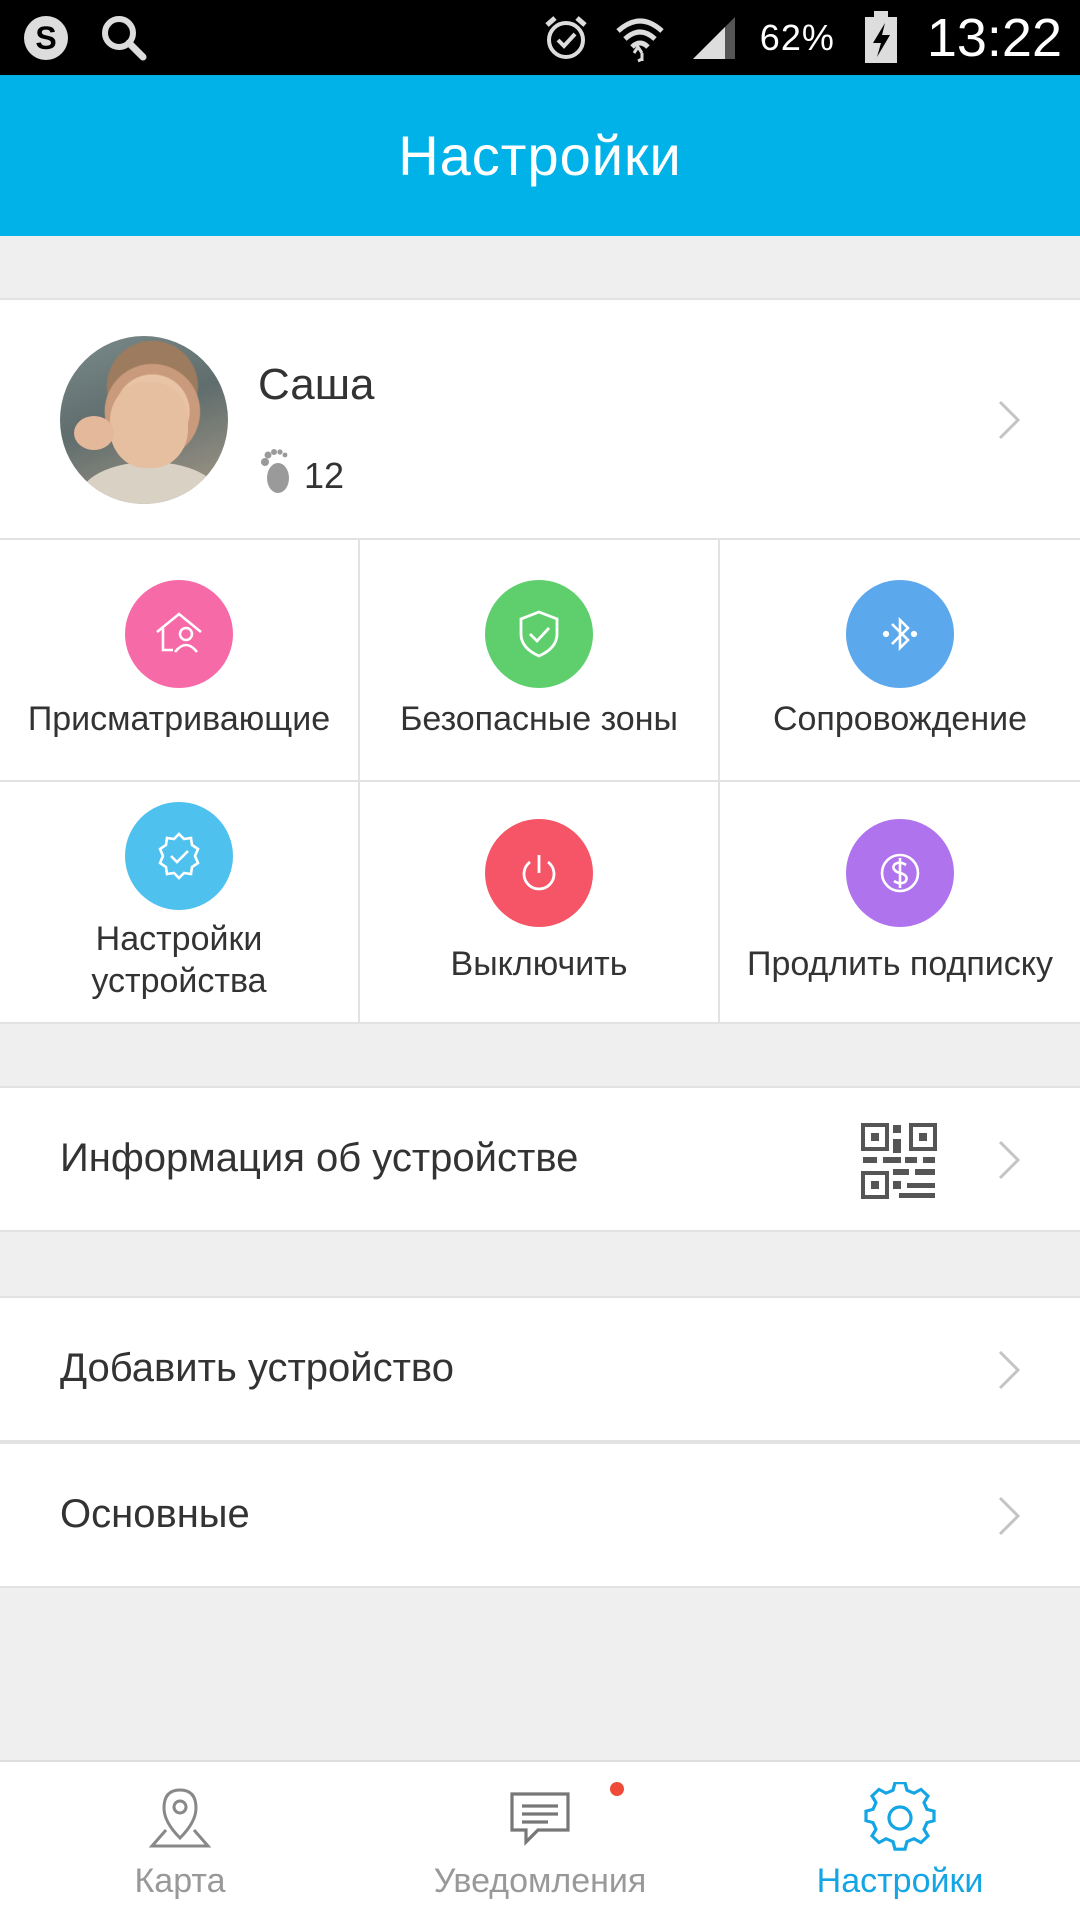 The height and width of the screenshot is (1920, 1080). I want to click on svg-text: S, so click(45, 38).